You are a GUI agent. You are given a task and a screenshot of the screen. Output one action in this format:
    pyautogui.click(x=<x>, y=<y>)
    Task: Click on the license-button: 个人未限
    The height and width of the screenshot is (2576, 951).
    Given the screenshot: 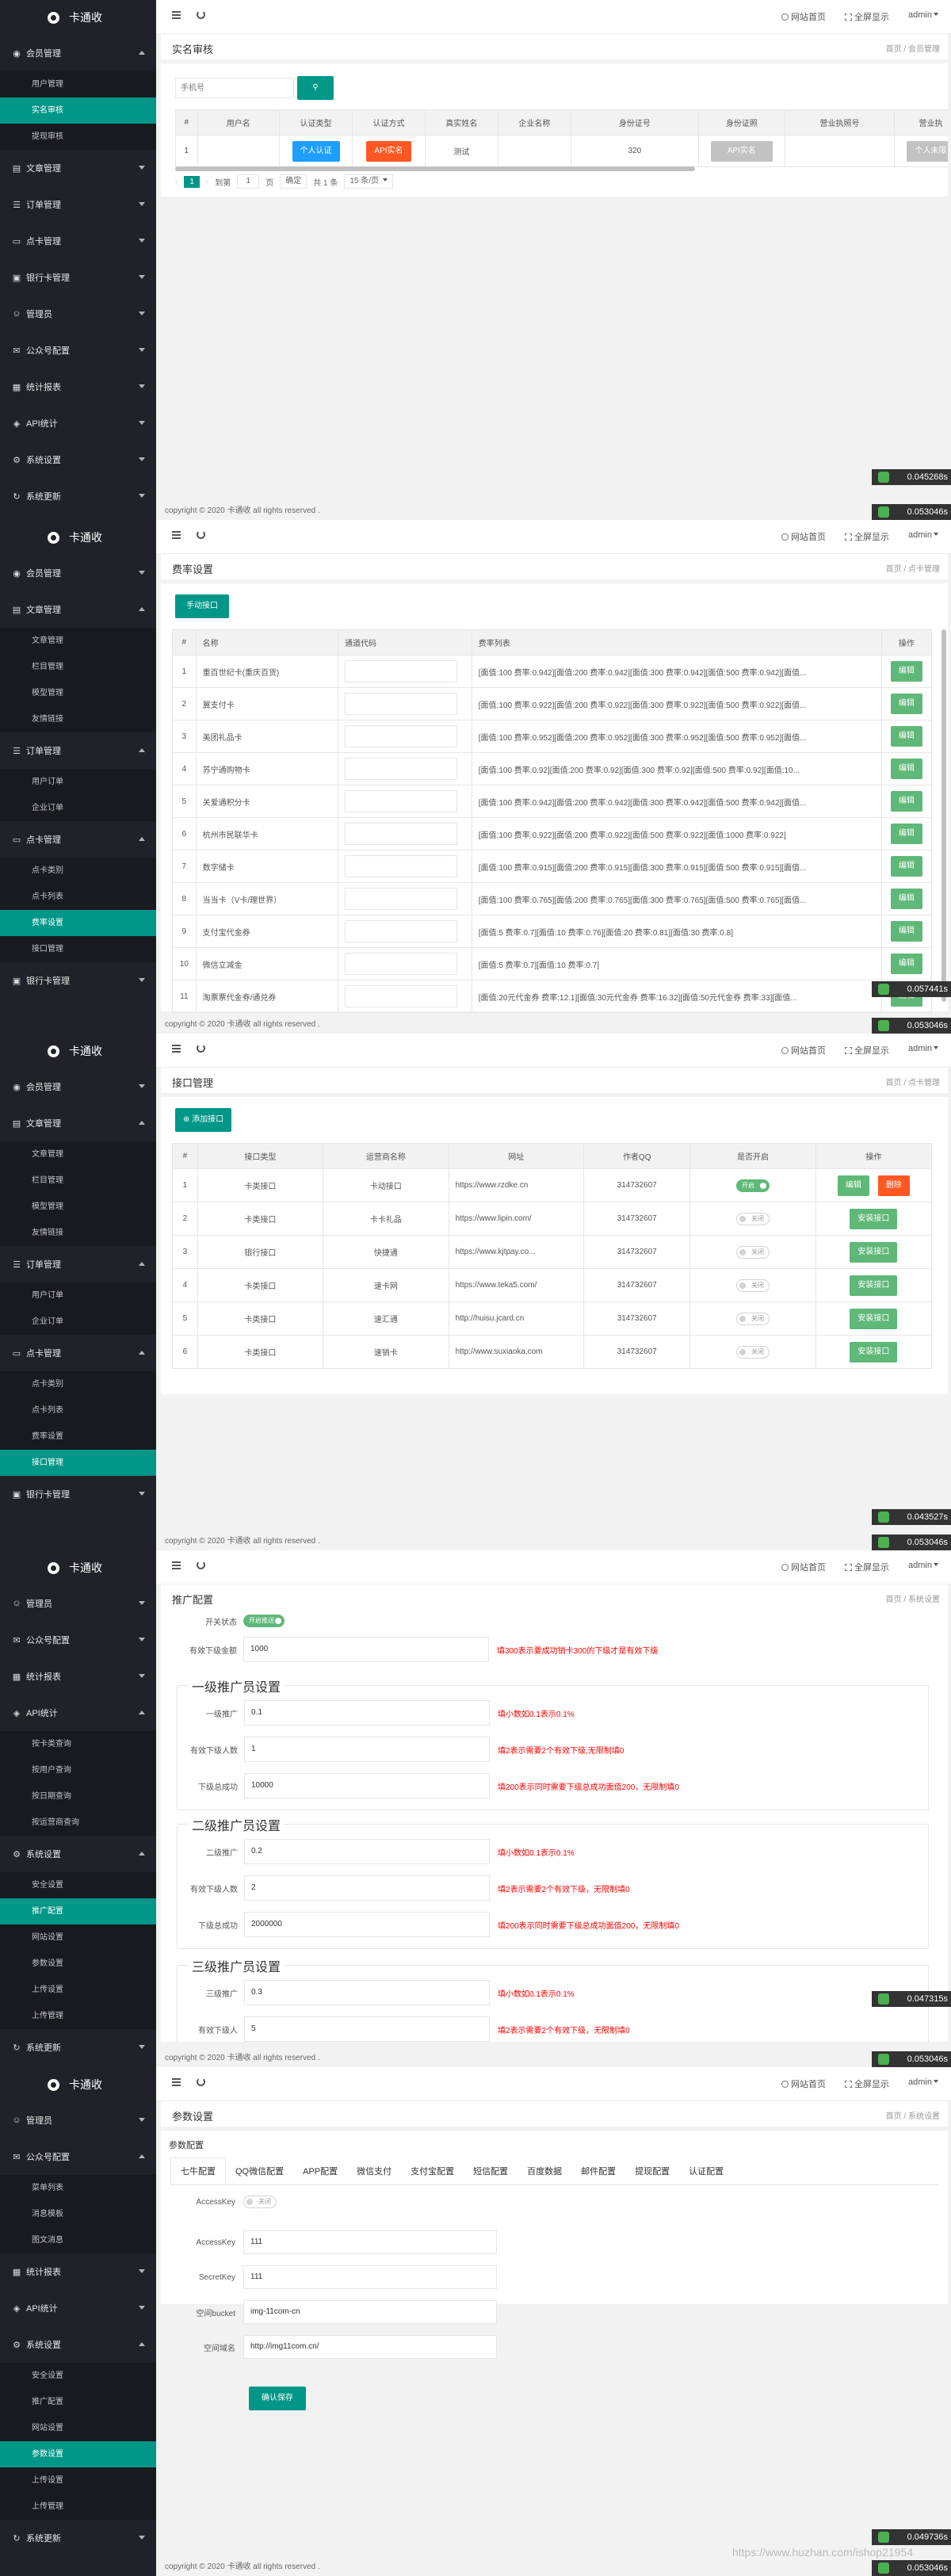 What is the action you would take?
    pyautogui.click(x=927, y=151)
    